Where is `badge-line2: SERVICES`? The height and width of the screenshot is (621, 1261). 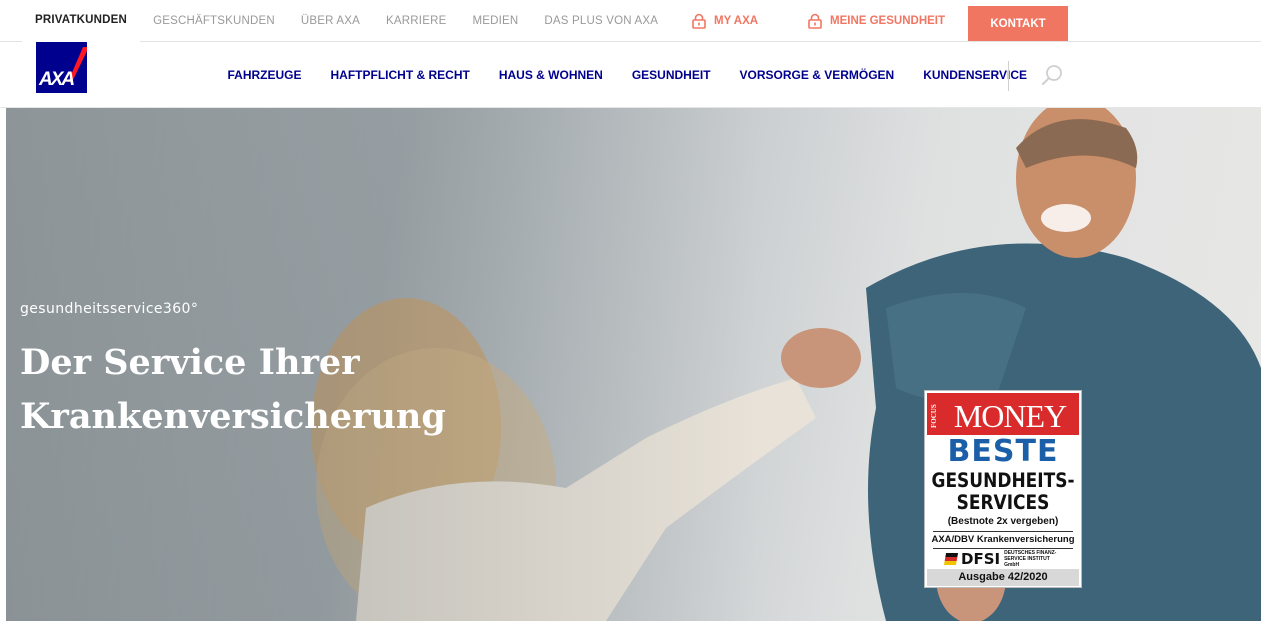 badge-line2: SERVICES is located at coordinates (1003, 503).